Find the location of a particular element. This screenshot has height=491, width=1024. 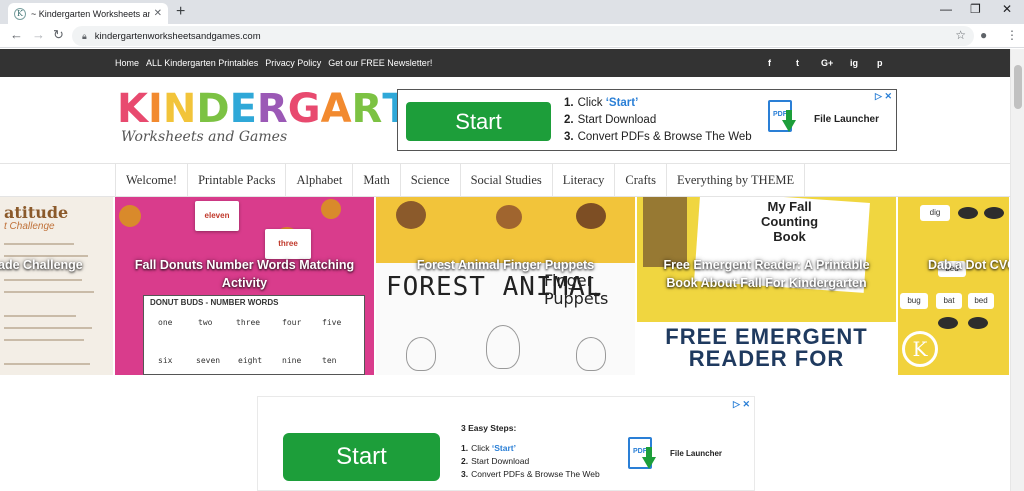

topnav-all-printables: ALL Kindergarten Printables is located at coordinates (202, 63).